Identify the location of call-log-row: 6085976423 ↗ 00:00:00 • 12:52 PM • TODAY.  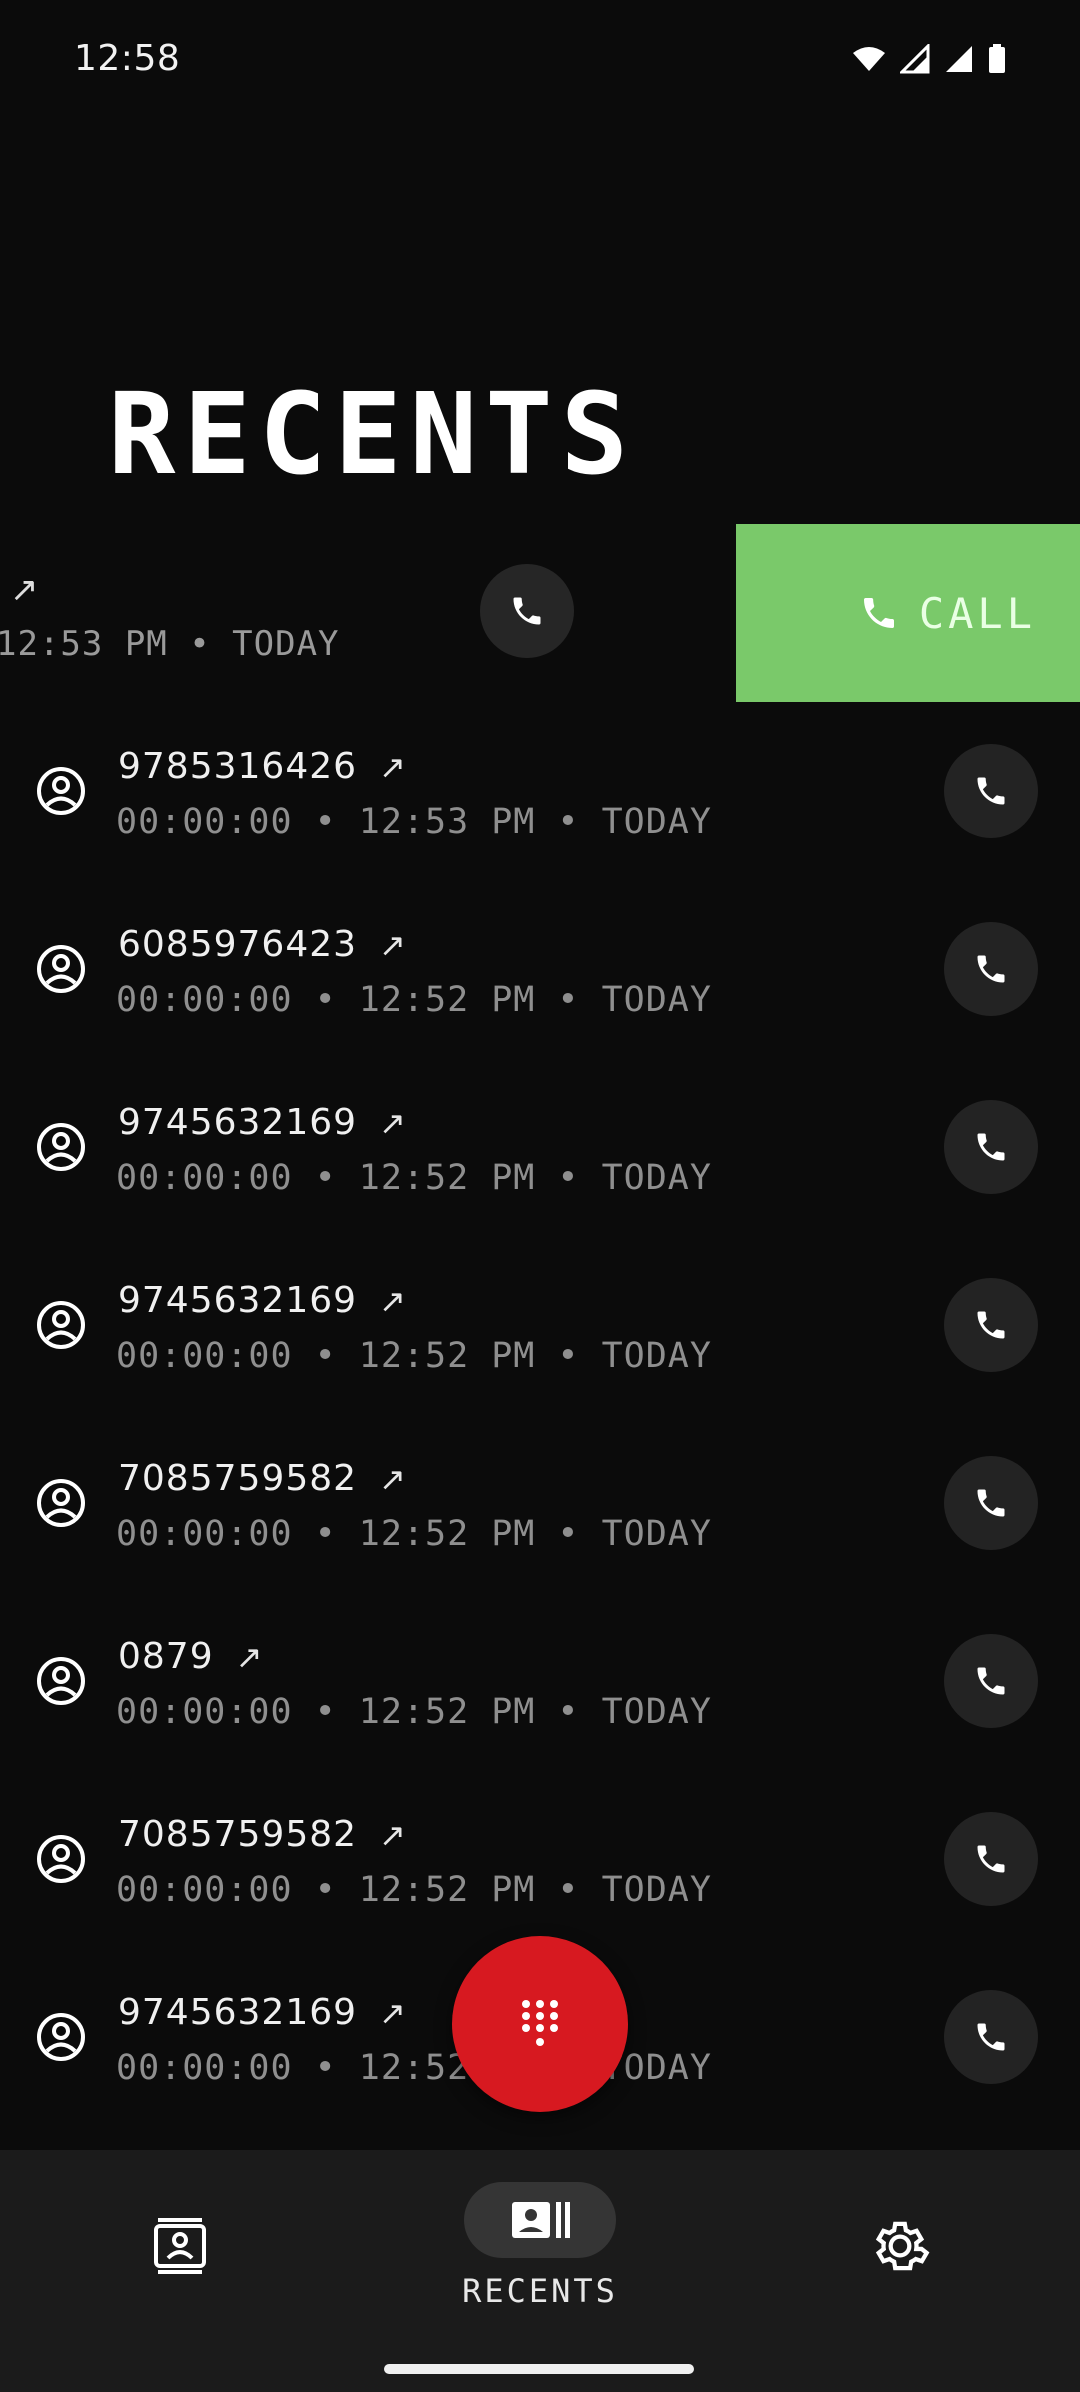
(540, 969).